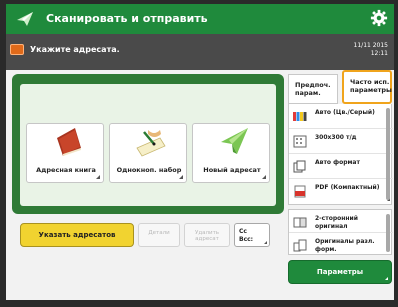 Image resolution: width=398 pixels, height=307 pixels. Describe the element at coordinates (200, 52) in the screenshot. I see `status-bar: Укажите адресата. 11/11 2015 12:11` at that location.